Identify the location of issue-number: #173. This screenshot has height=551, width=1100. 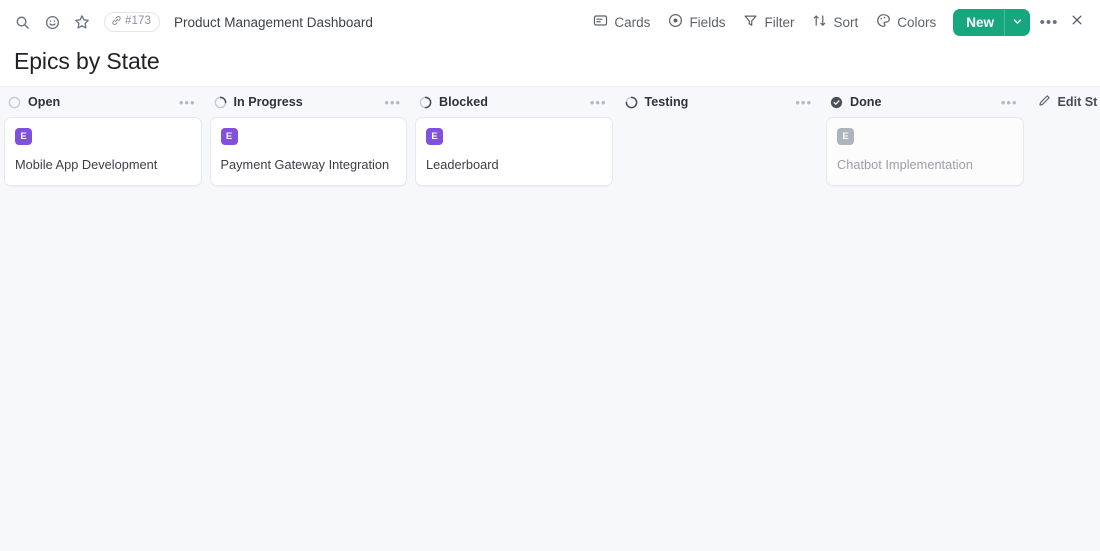
(138, 21).